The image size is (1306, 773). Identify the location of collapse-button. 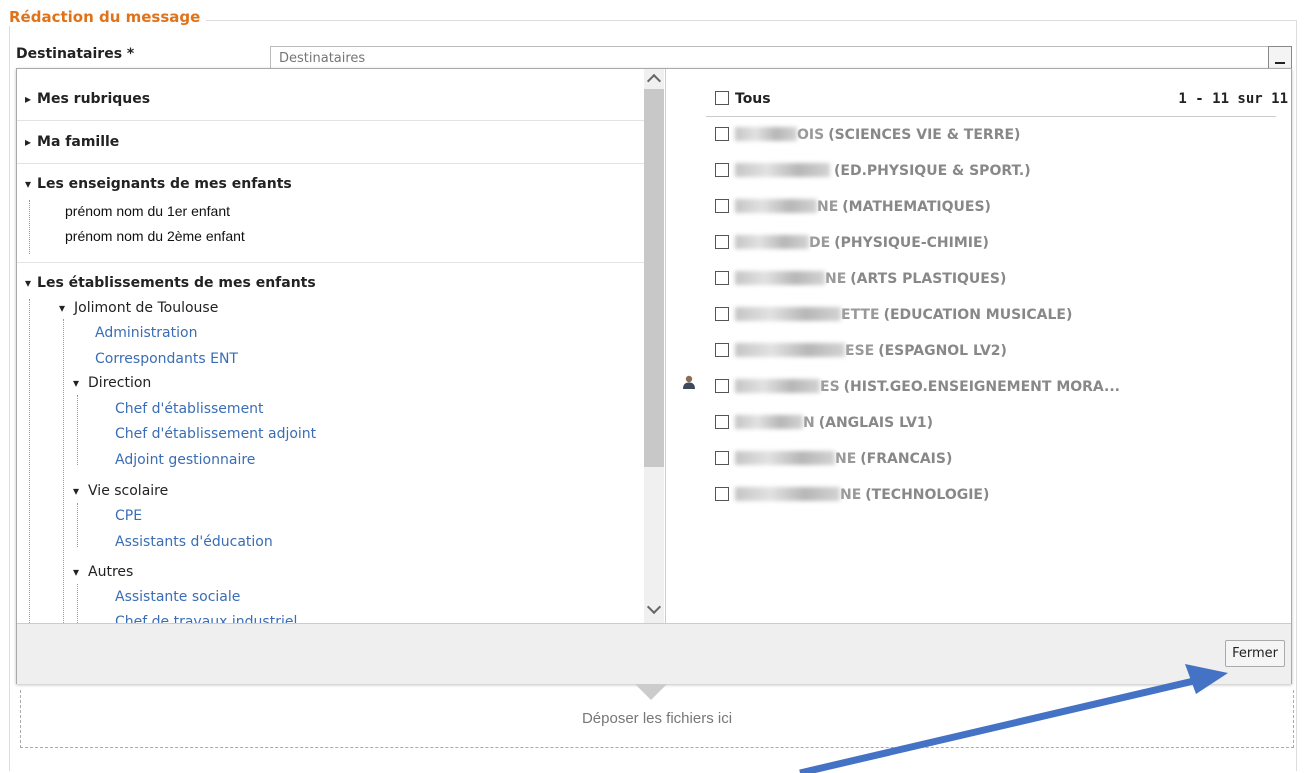
(1280, 58).